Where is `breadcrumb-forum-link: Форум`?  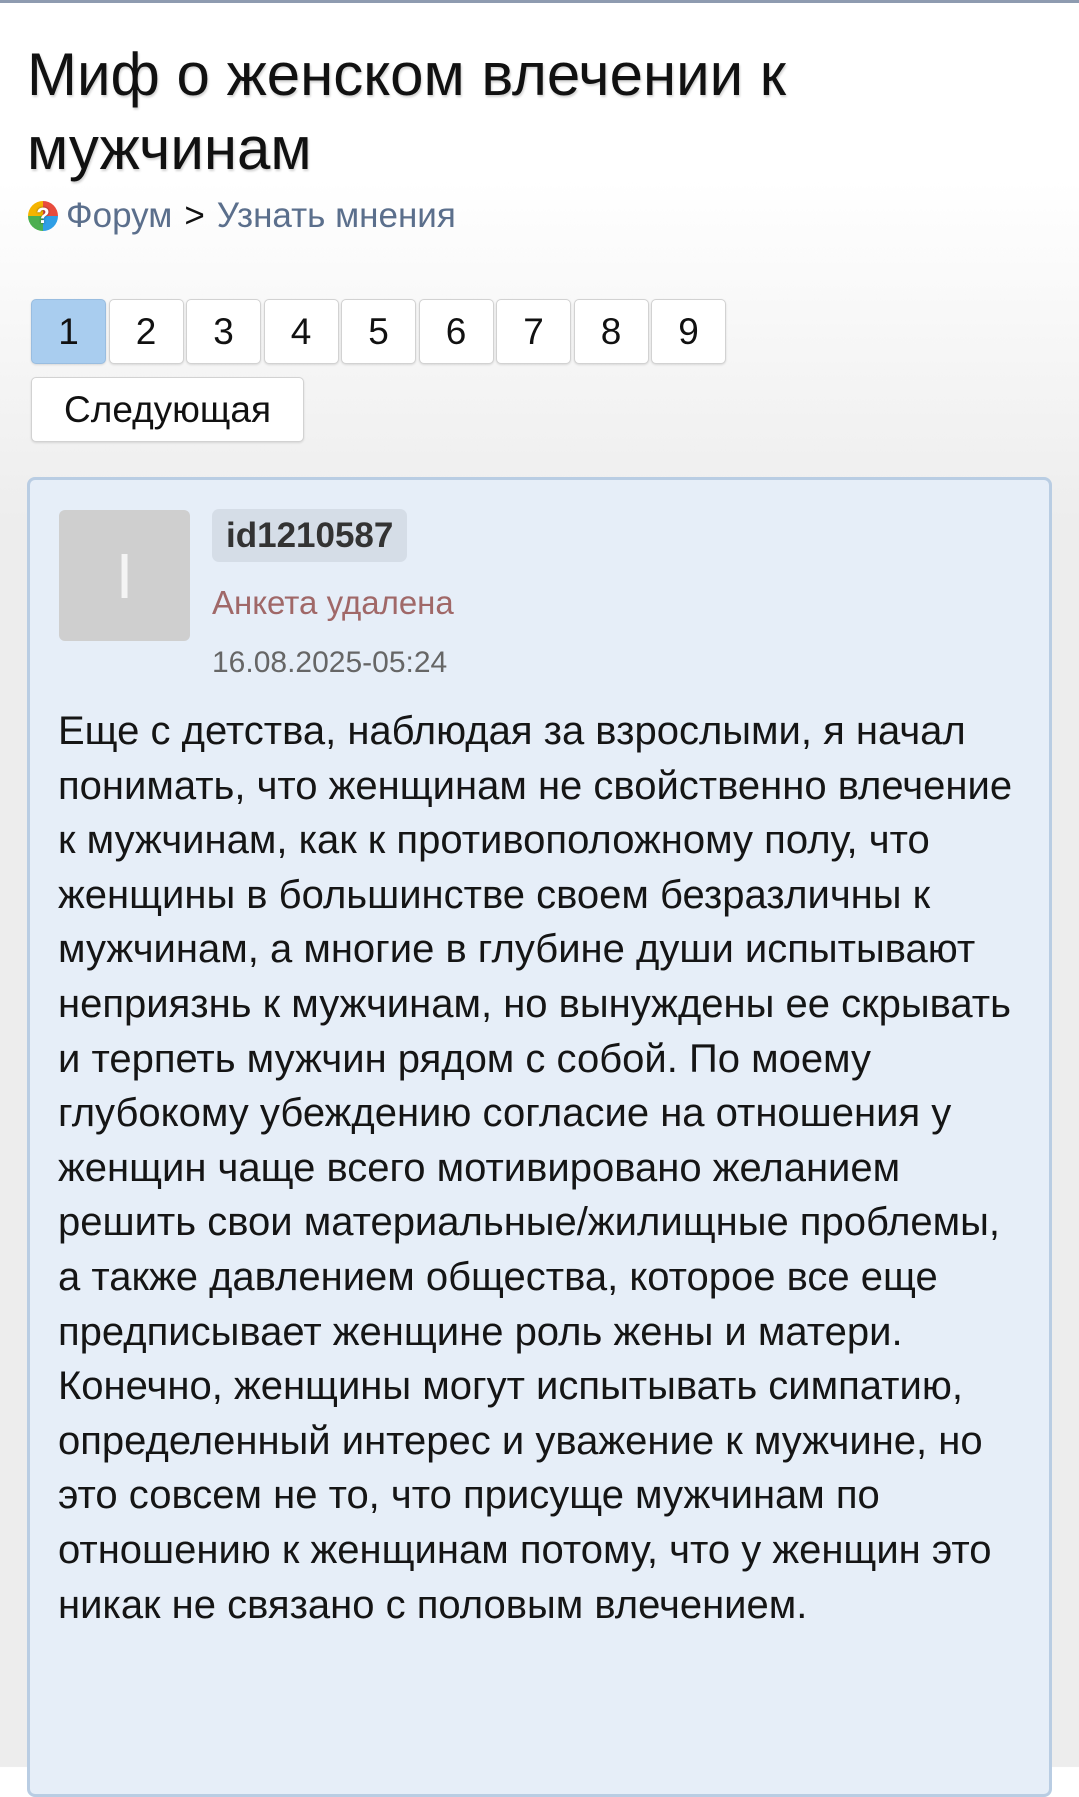
breadcrumb-forum-link: Форум is located at coordinates (119, 216).